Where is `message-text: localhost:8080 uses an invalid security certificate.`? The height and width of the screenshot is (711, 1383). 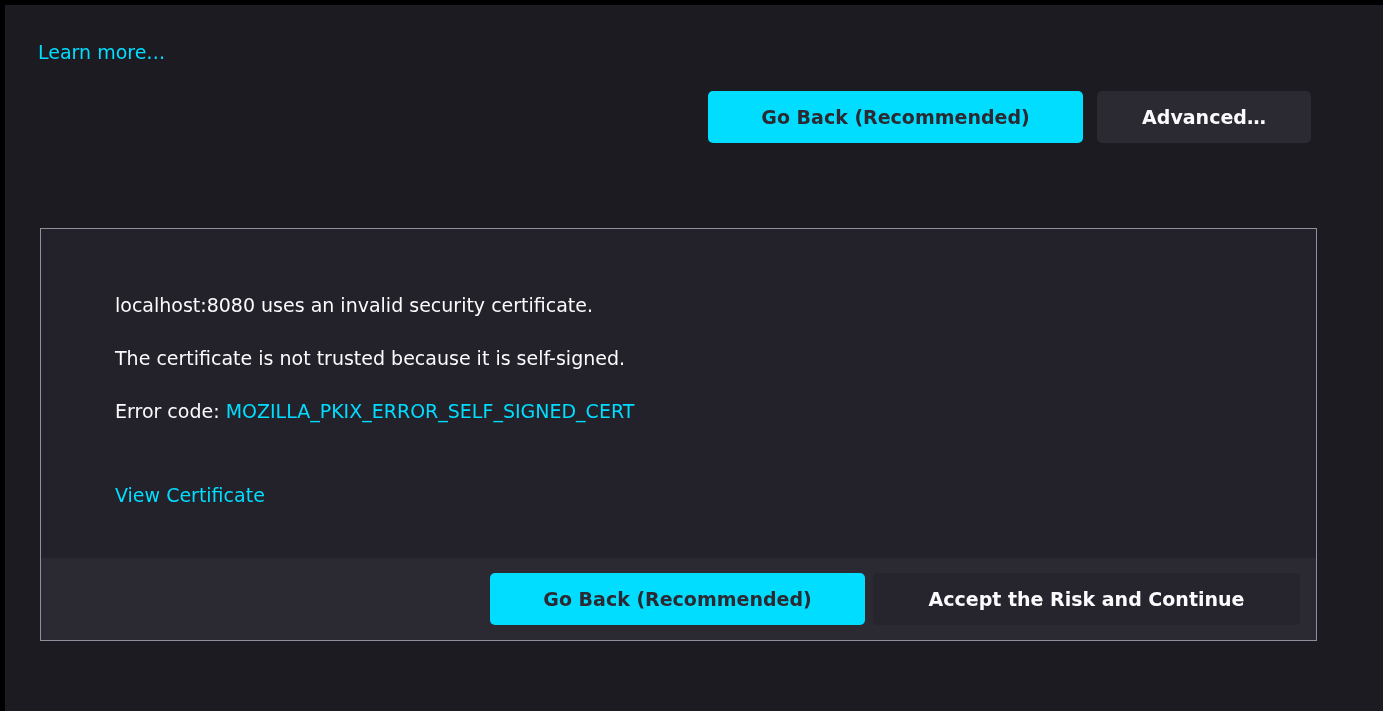
message-text: localhost:8080 uses an invalid security certificate. is located at coordinates (354, 305).